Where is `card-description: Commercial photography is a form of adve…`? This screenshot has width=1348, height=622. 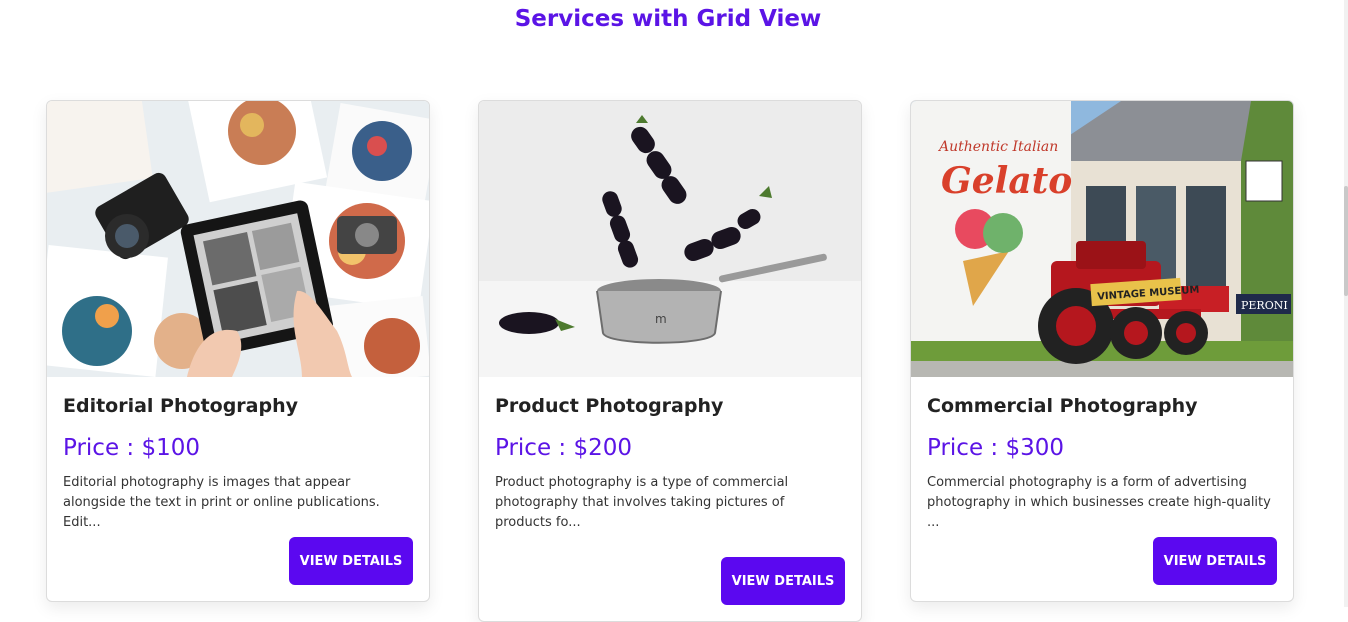 card-description: Commercial photography is a form of adve… is located at coordinates (1099, 502).